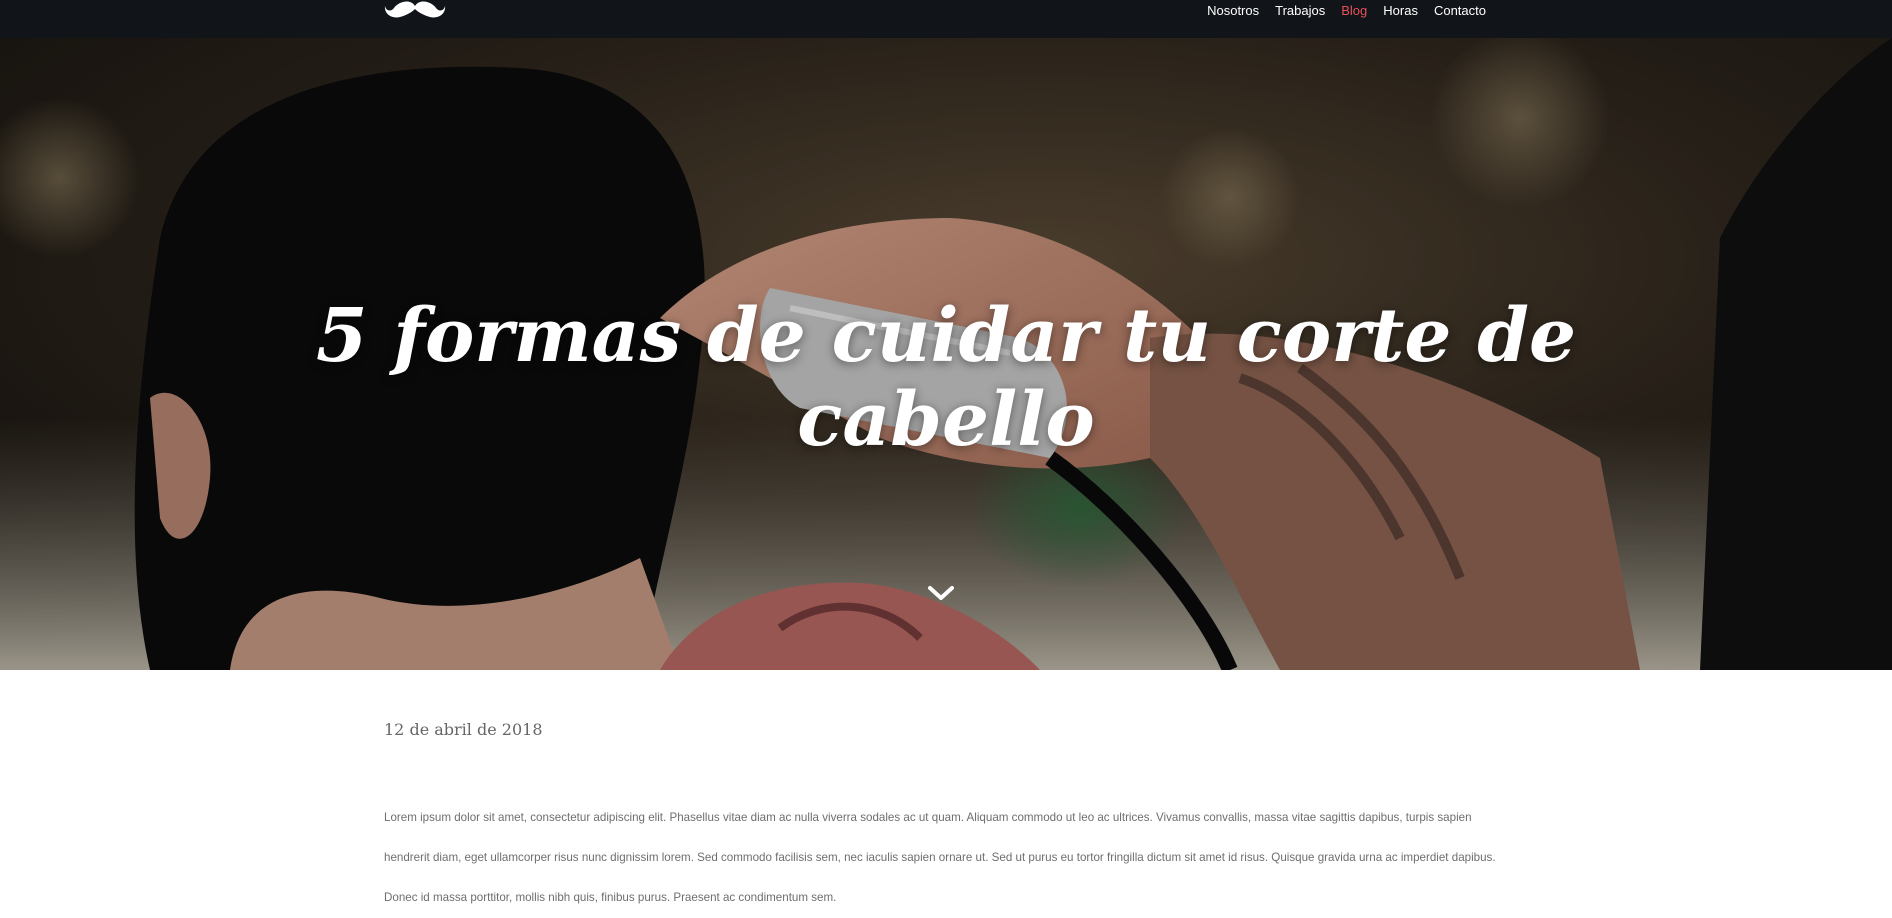 Image resolution: width=1892 pixels, height=918 pixels. What do you see at coordinates (946, 19) in the screenshot?
I see `navbar: Nosotros Trabajos Blog Horas Contacto` at bounding box center [946, 19].